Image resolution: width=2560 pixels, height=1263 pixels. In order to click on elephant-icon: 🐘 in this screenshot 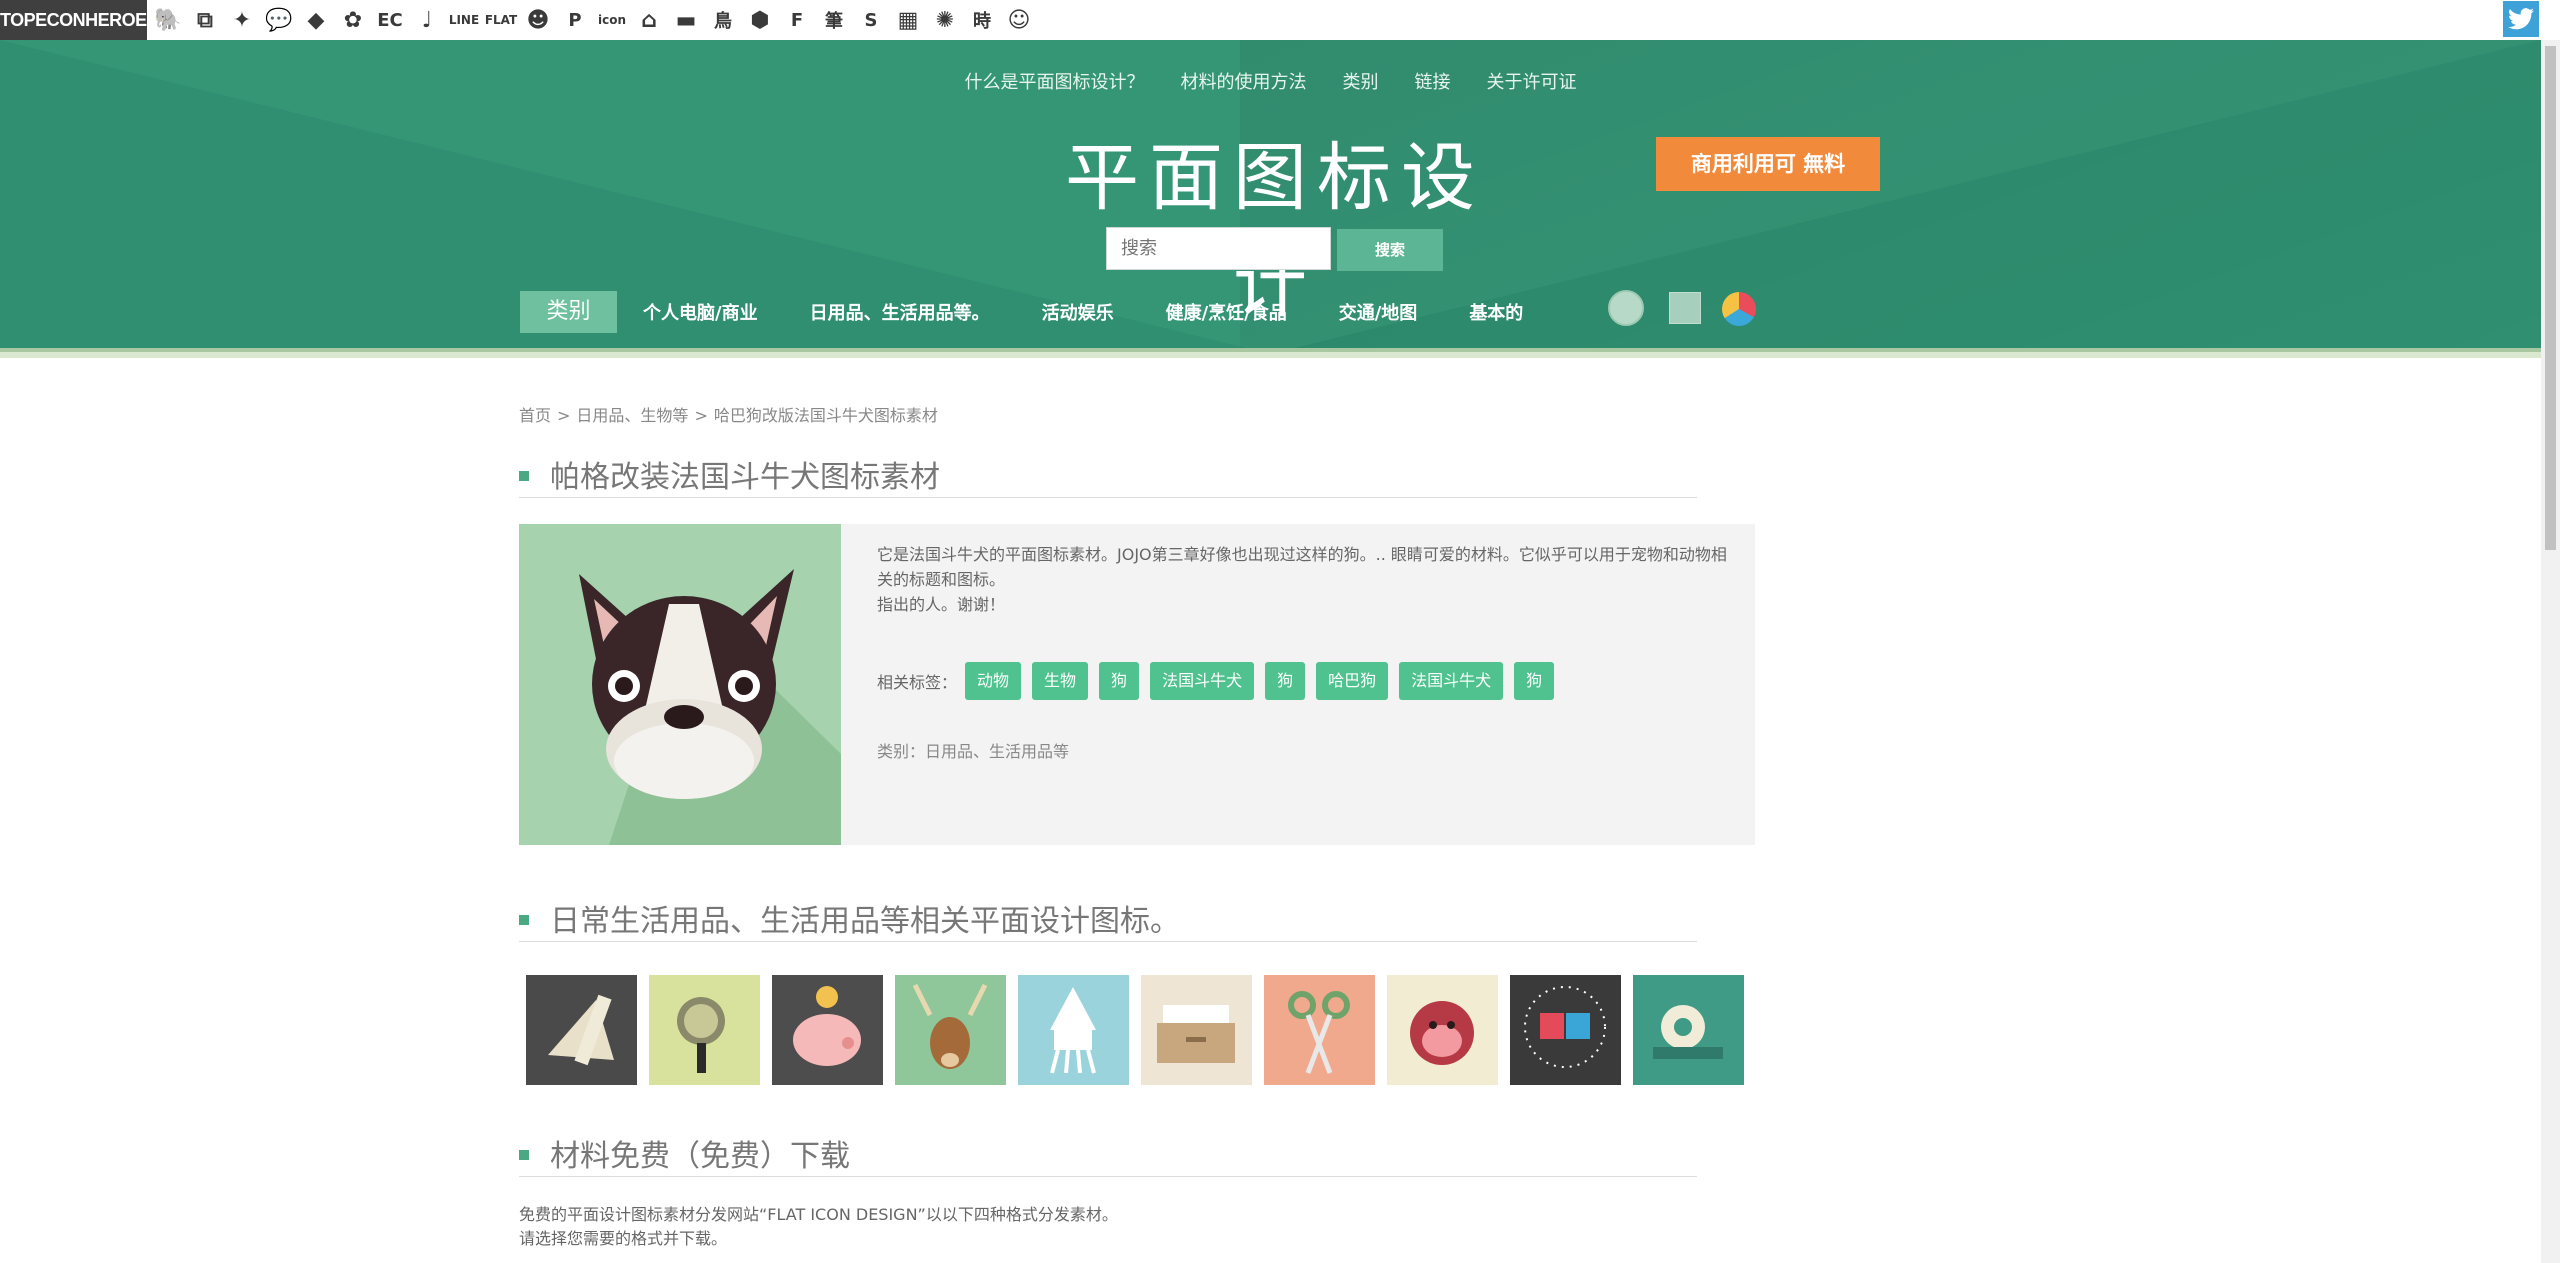, I will do `click(168, 20)`.